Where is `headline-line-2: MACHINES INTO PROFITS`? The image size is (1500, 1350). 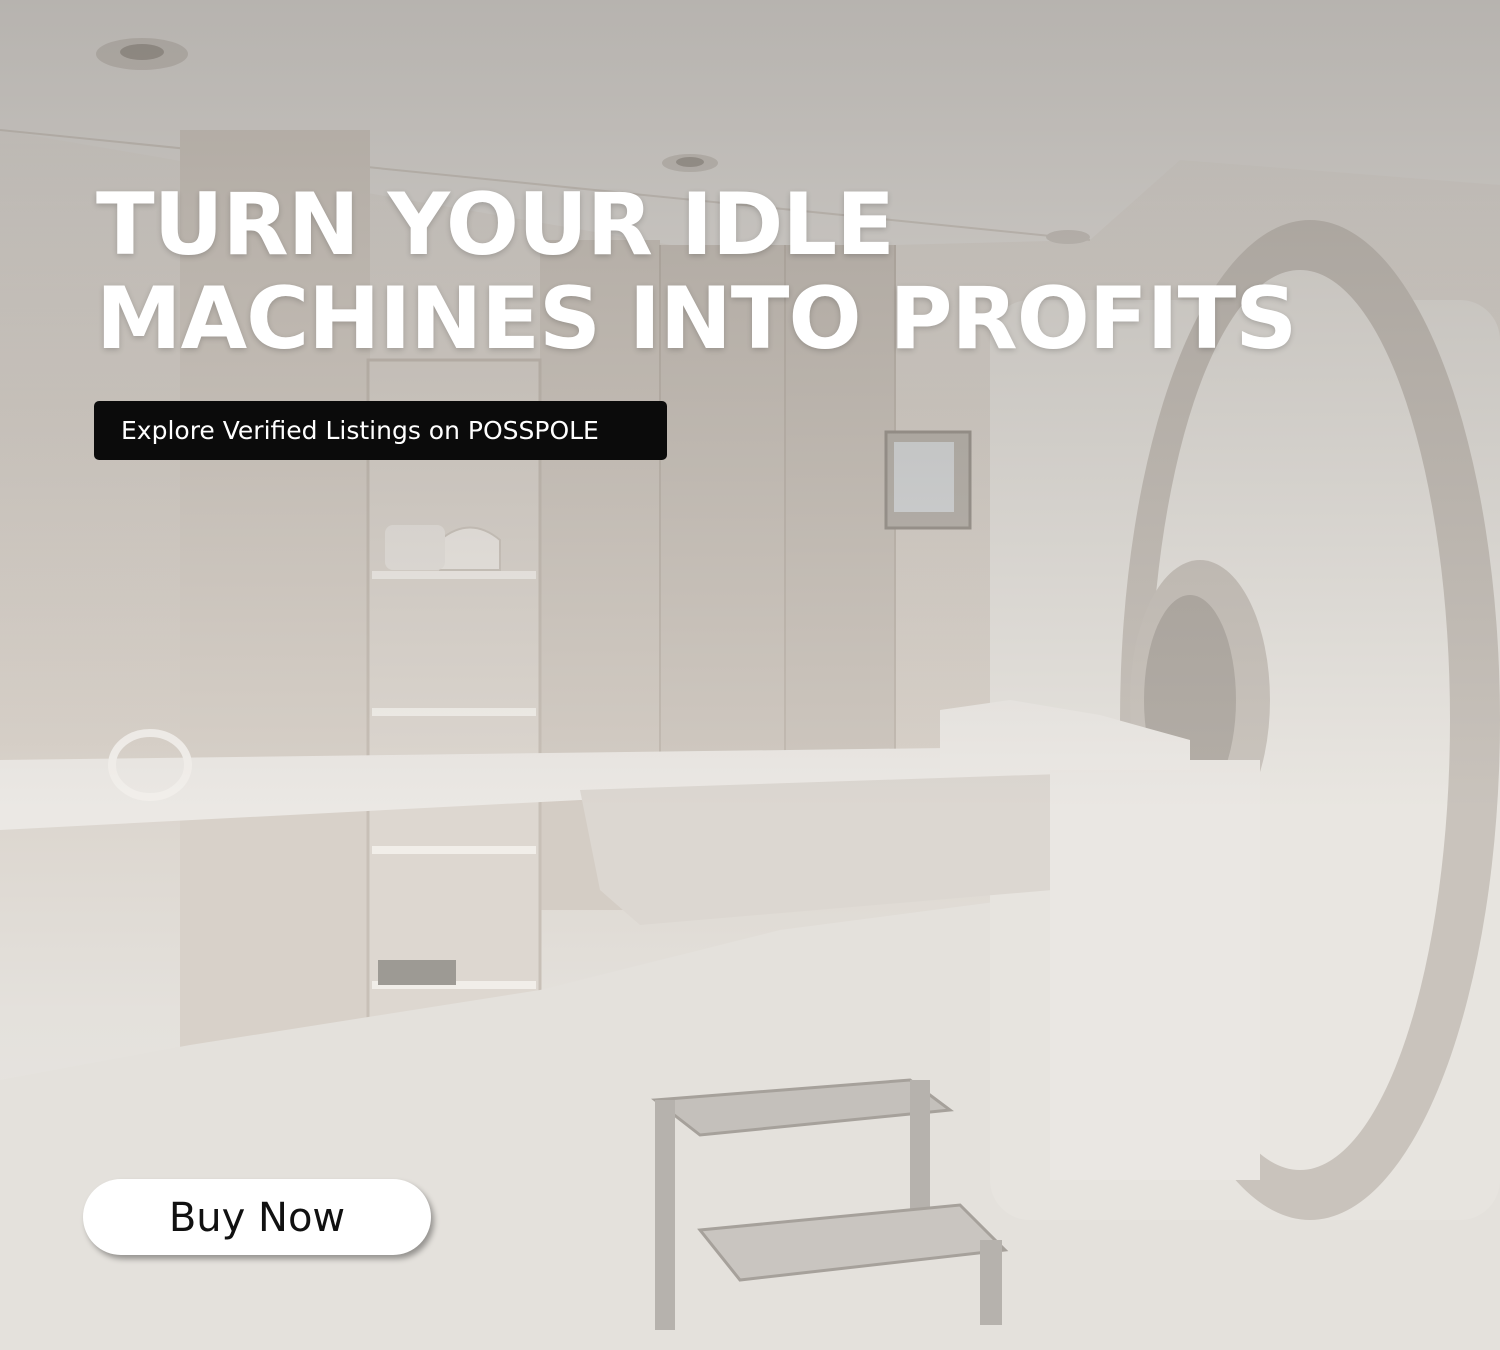
headline-line-2: MACHINES INTO PROFITS is located at coordinates (696, 319).